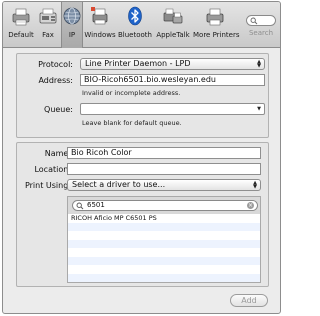 This screenshot has width=320, height=316. I want to click on driver-list-item: RICOH Aficio MP C6501 PS, so click(164, 218).